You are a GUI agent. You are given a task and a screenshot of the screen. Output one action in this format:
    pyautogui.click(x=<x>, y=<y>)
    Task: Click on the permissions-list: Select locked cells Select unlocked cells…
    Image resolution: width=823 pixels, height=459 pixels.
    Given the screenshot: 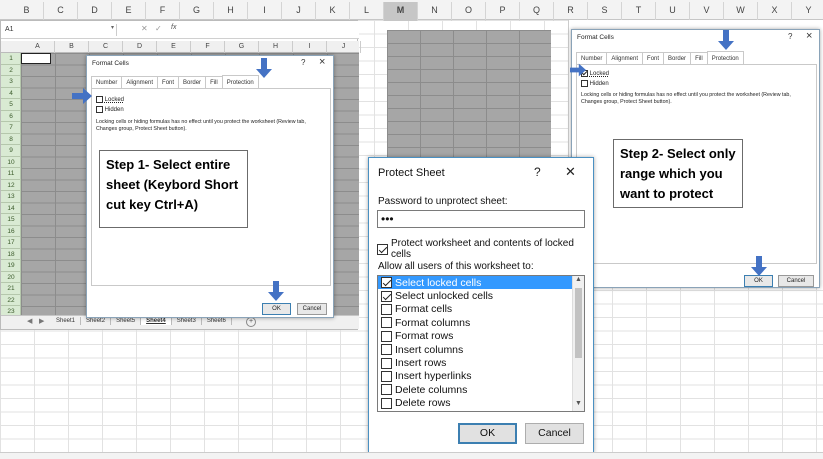 What is the action you would take?
    pyautogui.click(x=481, y=343)
    